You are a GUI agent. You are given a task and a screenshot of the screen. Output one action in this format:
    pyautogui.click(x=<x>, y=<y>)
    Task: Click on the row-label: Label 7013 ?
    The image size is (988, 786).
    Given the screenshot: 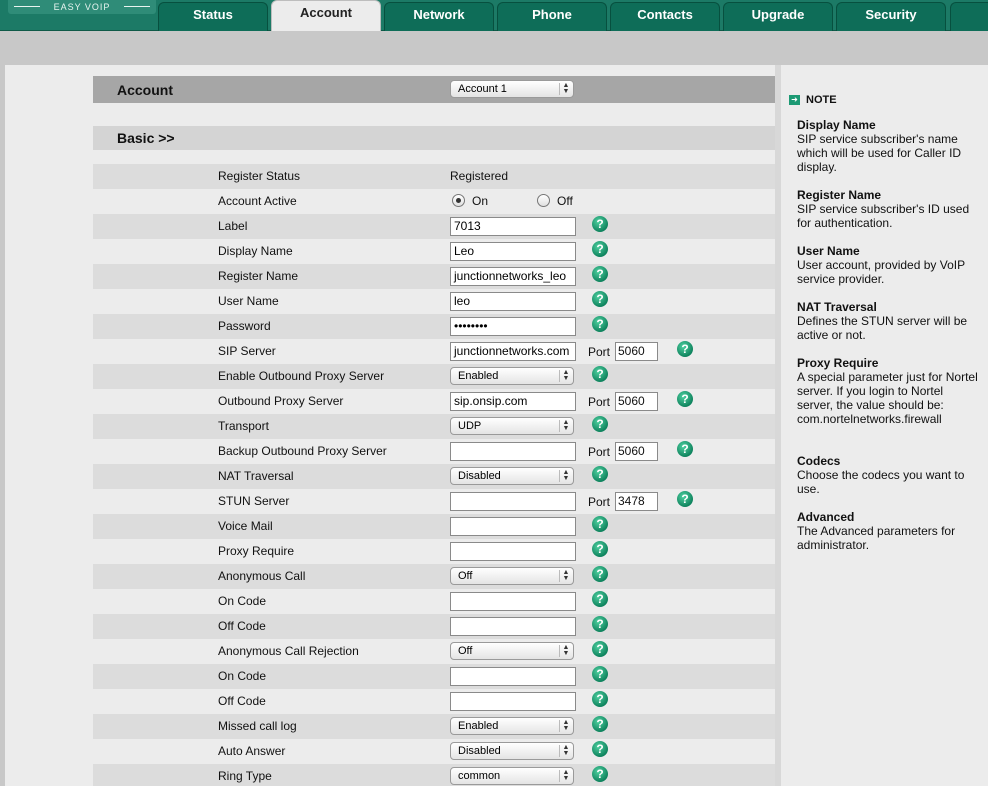 What is the action you would take?
    pyautogui.click(x=434, y=226)
    